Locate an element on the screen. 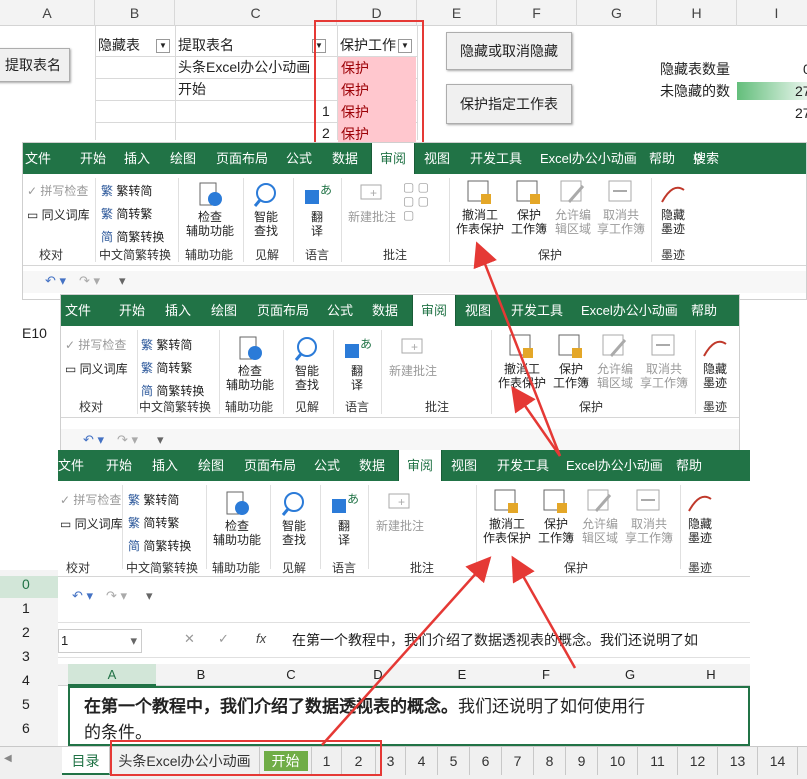 Image resolution: width=807 pixels, height=779 pixels. sheet-tab: 5 is located at coordinates (454, 761).